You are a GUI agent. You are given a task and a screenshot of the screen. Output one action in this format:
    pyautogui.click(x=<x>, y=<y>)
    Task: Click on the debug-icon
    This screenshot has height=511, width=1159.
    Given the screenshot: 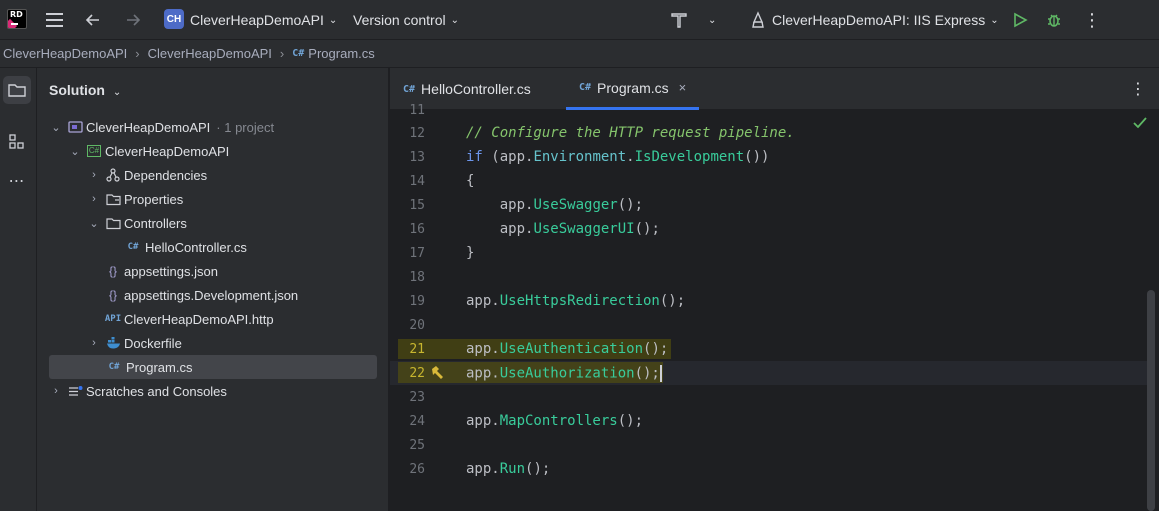 What is the action you would take?
    pyautogui.click(x=1054, y=20)
    